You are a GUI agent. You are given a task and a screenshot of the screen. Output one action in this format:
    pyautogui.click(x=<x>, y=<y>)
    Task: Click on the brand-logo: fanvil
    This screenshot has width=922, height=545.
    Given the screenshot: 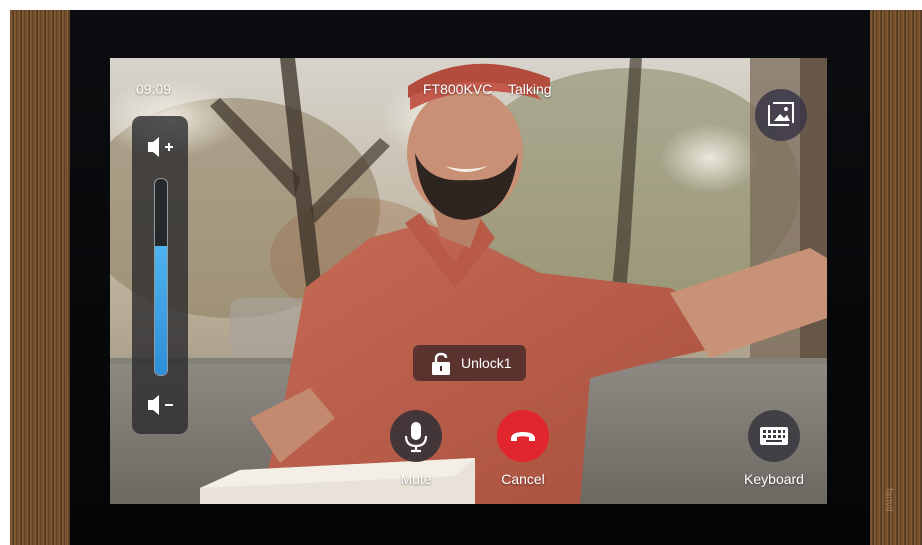 What is the action you would take?
    pyautogui.click(x=888, y=500)
    